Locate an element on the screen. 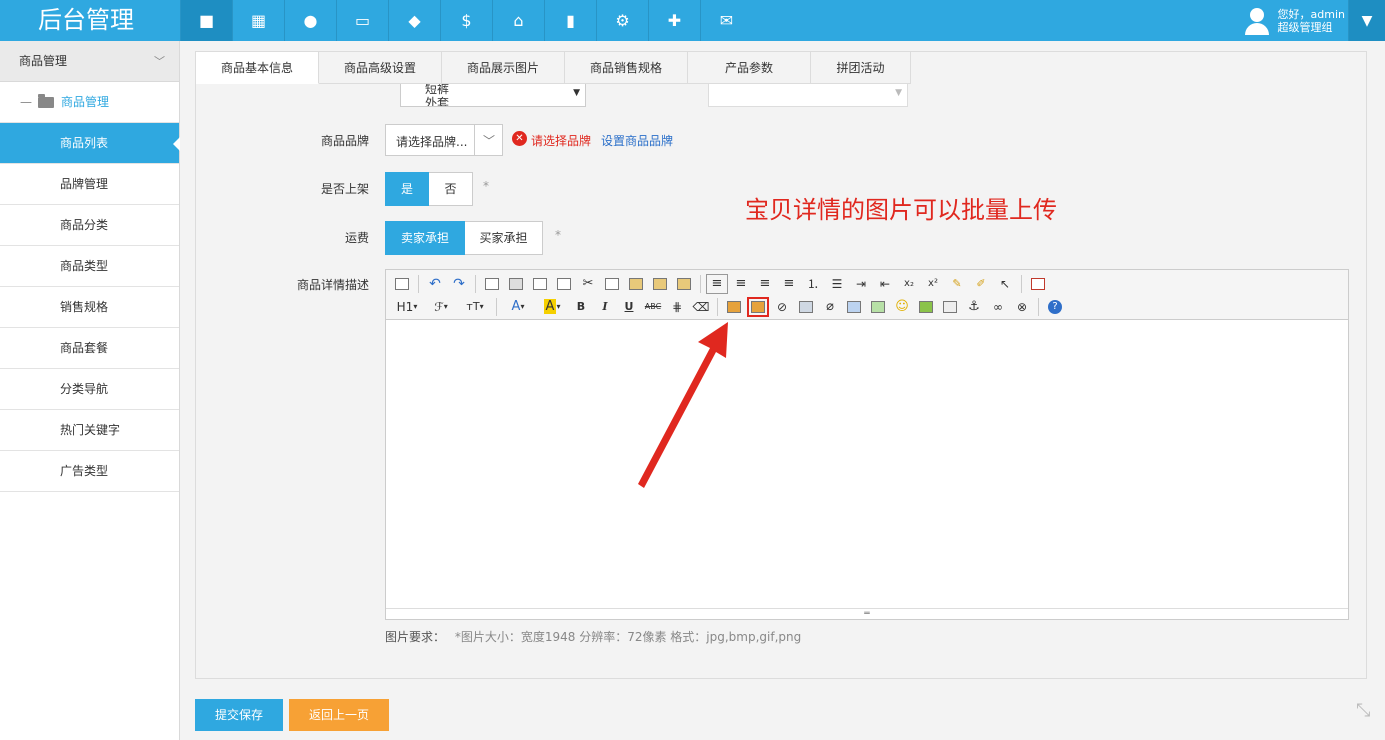  tab-group-buy: 拼团活动 is located at coordinates (861, 68).